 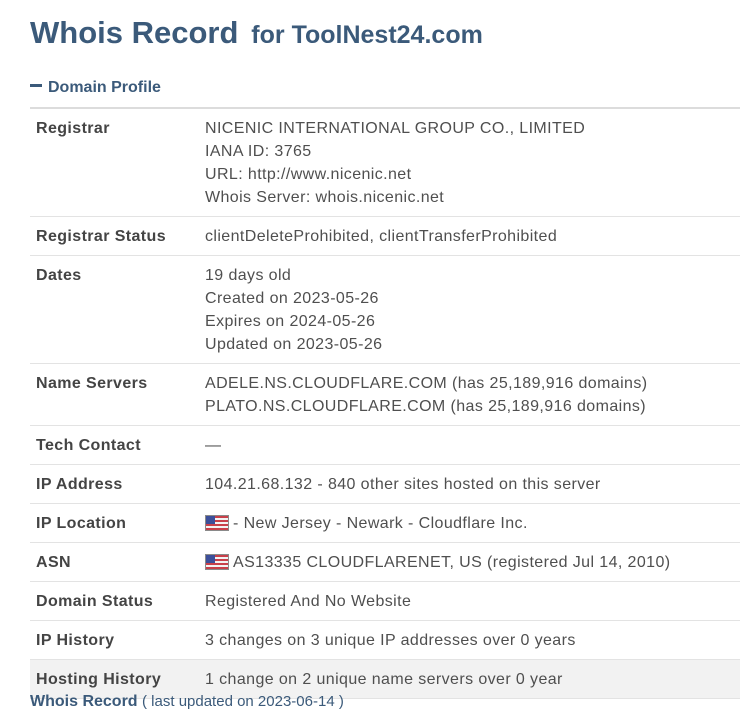 What do you see at coordinates (469, 445) in the screenshot?
I see `tech-contact-value: —` at bounding box center [469, 445].